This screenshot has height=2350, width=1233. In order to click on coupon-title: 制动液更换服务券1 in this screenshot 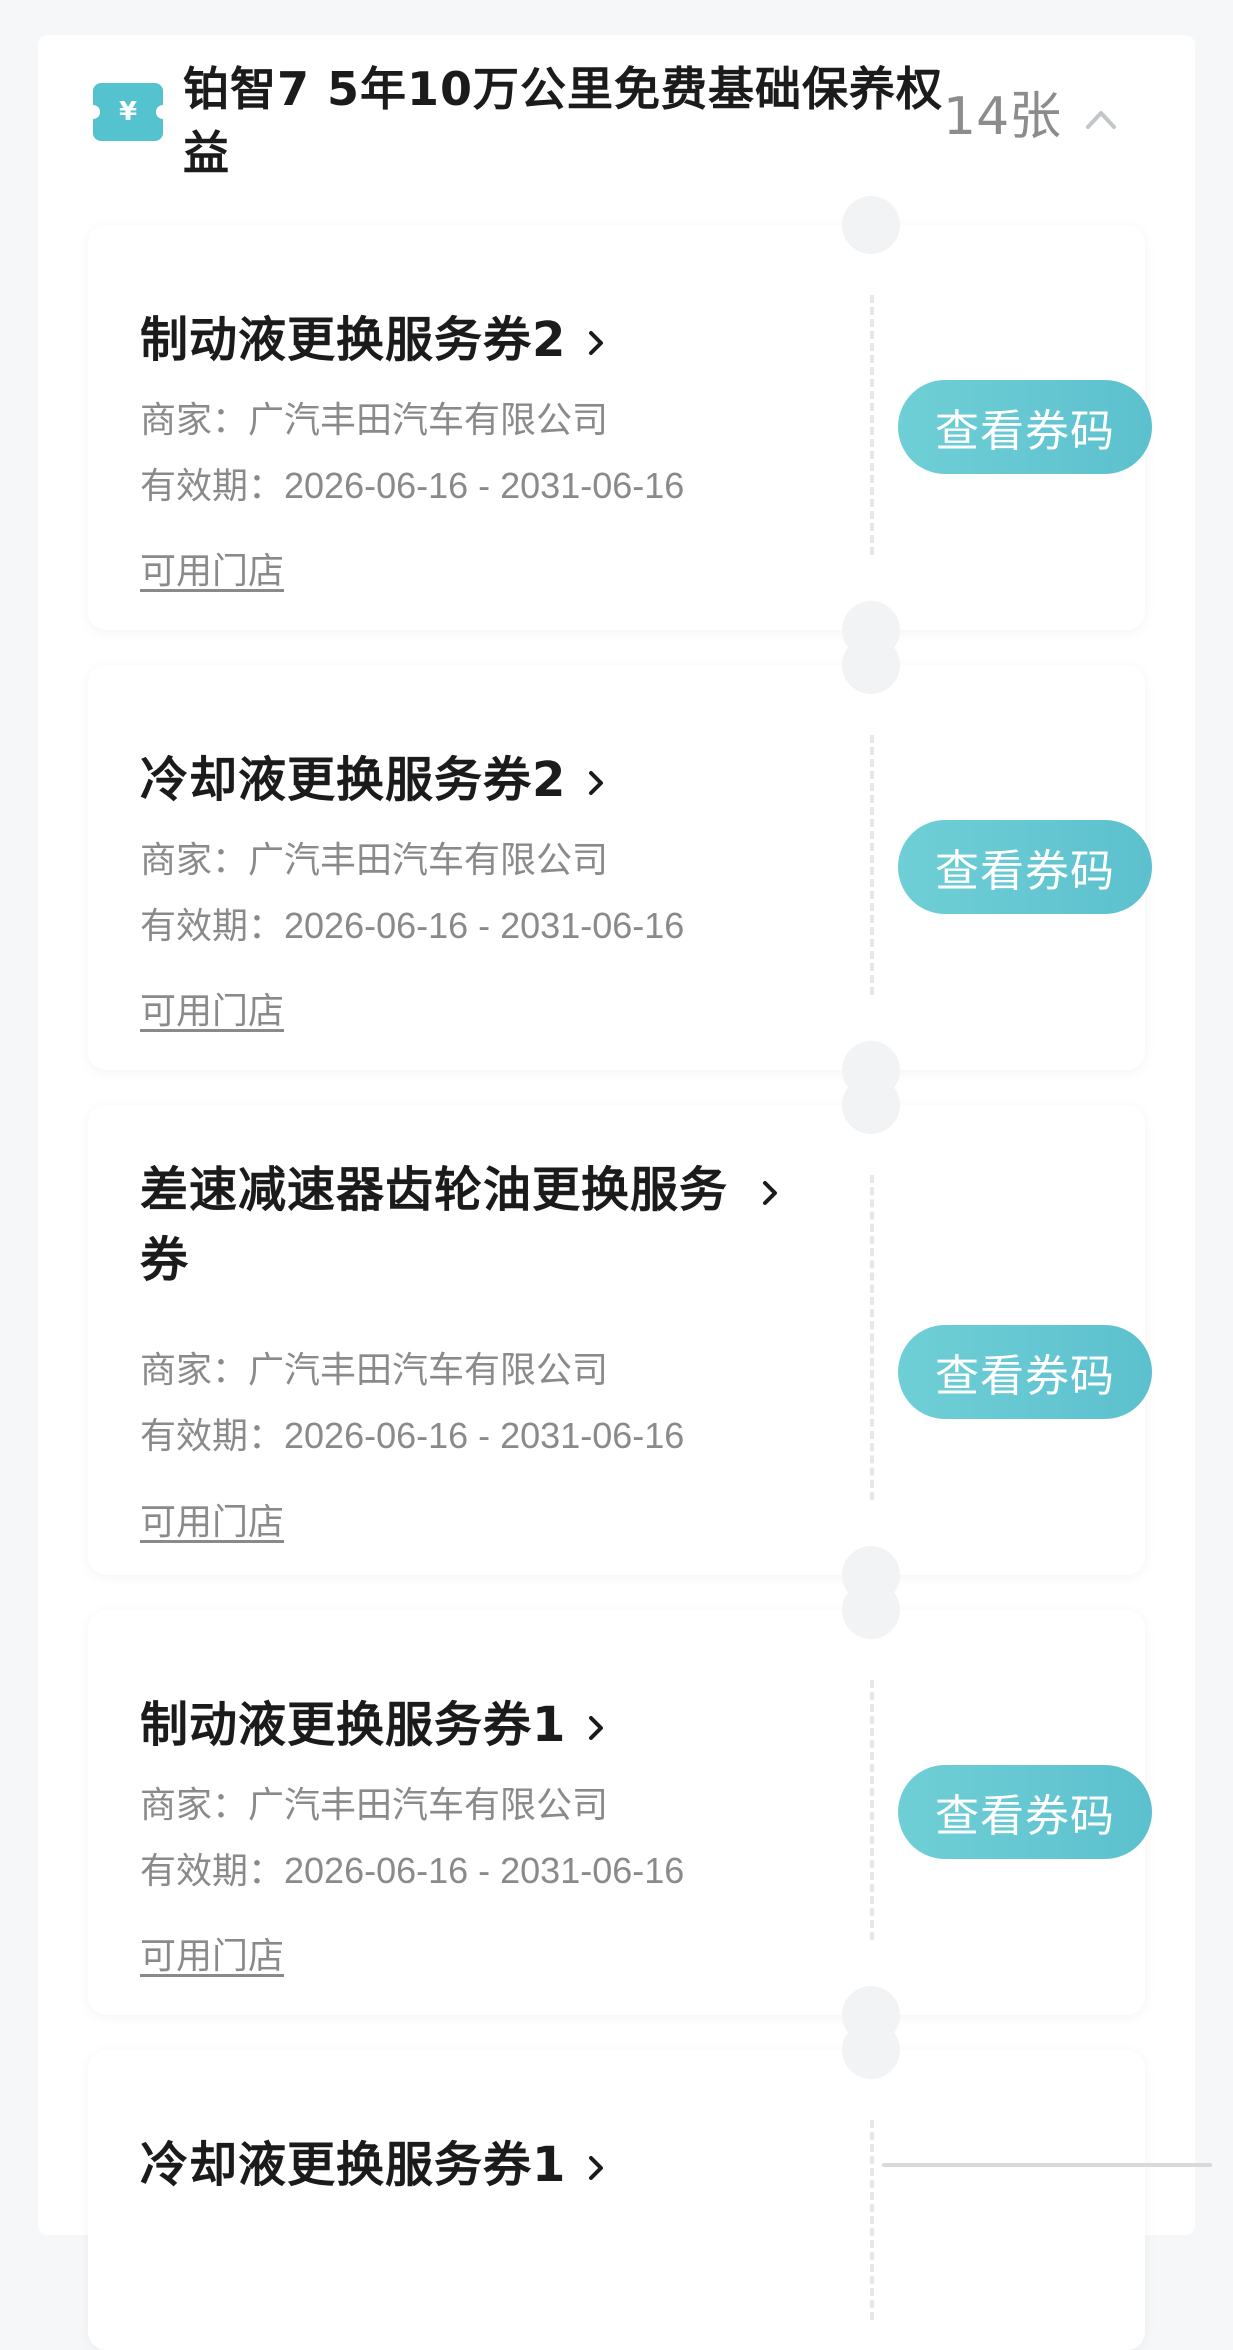, I will do `click(375, 1725)`.